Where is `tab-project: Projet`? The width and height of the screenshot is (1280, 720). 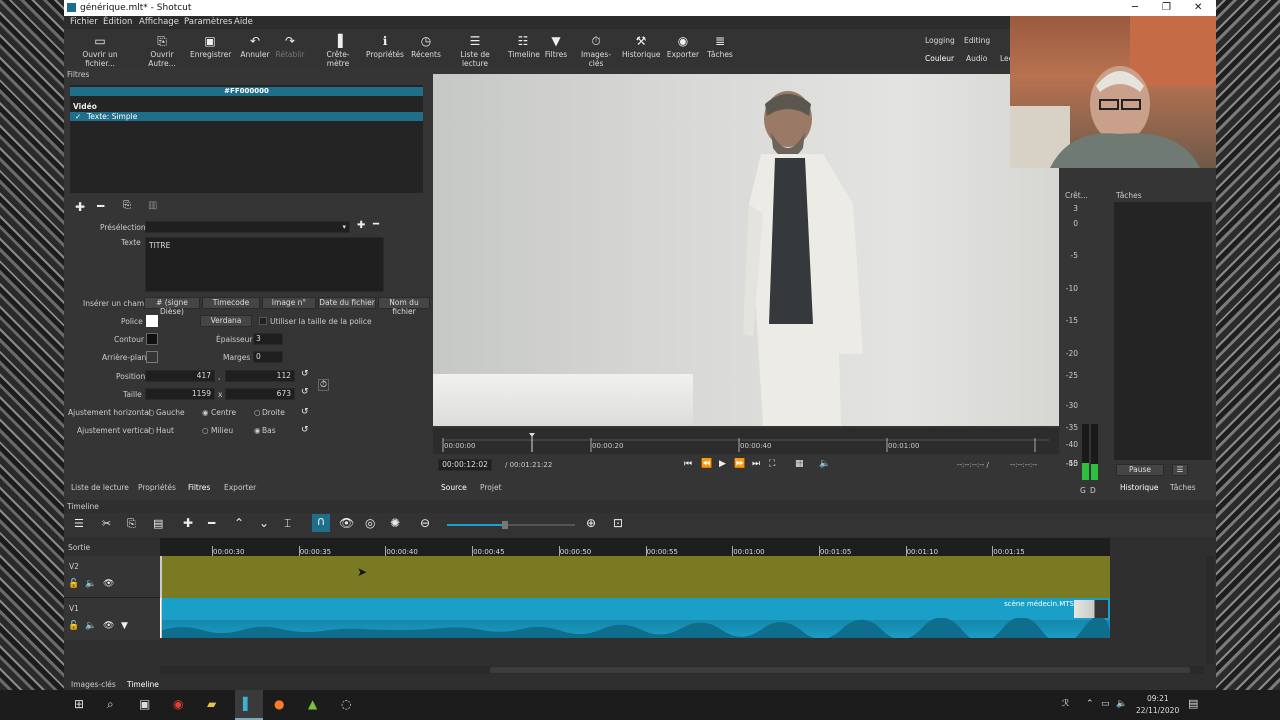
tab-project: Projet is located at coordinates (491, 487).